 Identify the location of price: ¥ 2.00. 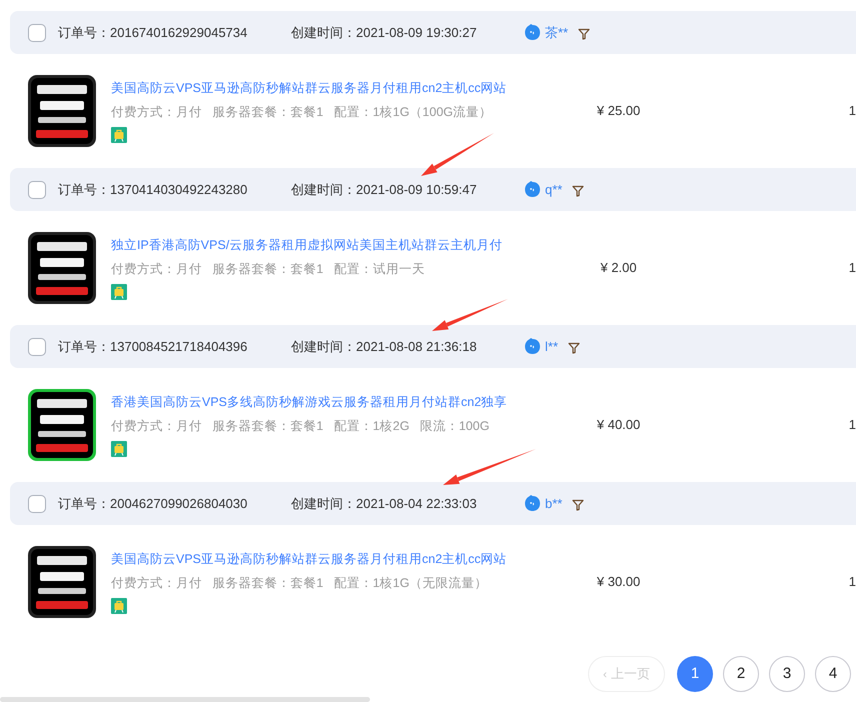
(618, 268).